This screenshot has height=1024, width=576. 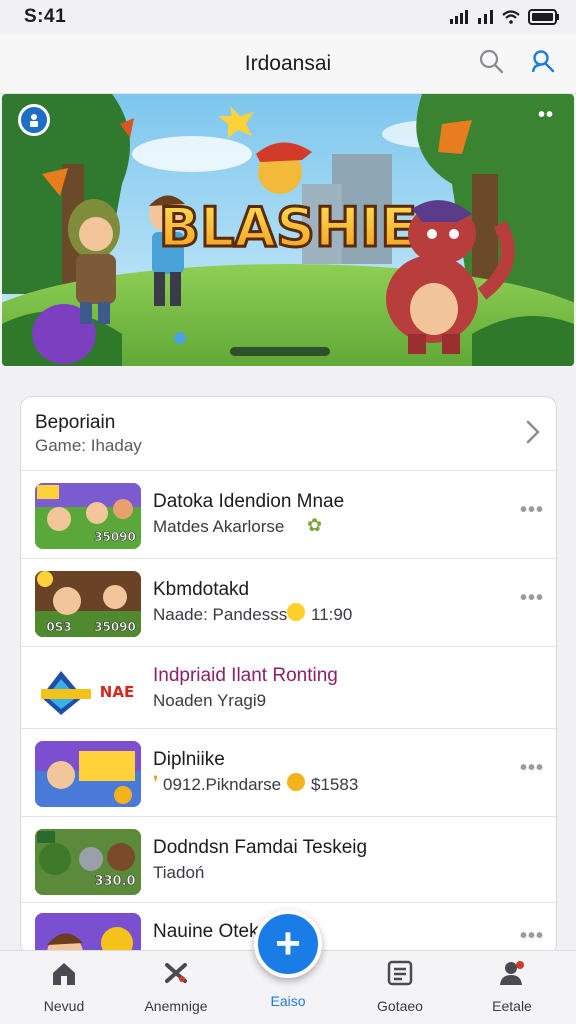 What do you see at coordinates (249, 501) in the screenshot?
I see `item-name: Datoka Idendion Mnae` at bounding box center [249, 501].